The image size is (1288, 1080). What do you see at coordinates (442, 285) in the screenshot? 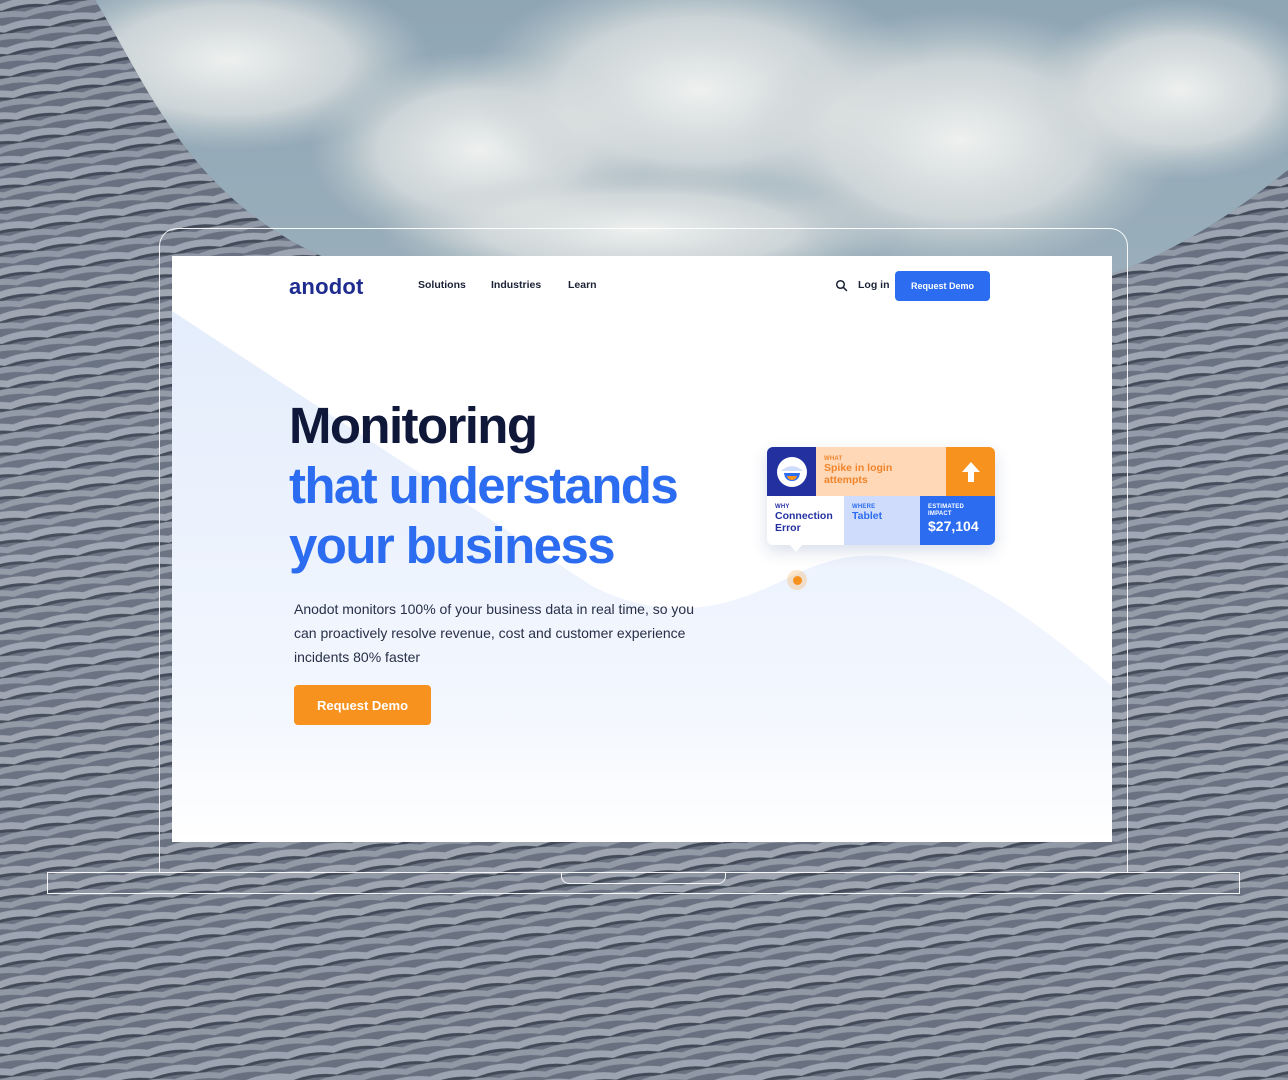
I see `nav-link-solutions: Solutions` at bounding box center [442, 285].